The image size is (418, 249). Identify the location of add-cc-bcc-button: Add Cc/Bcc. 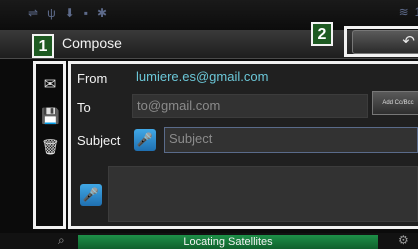
(395, 103).